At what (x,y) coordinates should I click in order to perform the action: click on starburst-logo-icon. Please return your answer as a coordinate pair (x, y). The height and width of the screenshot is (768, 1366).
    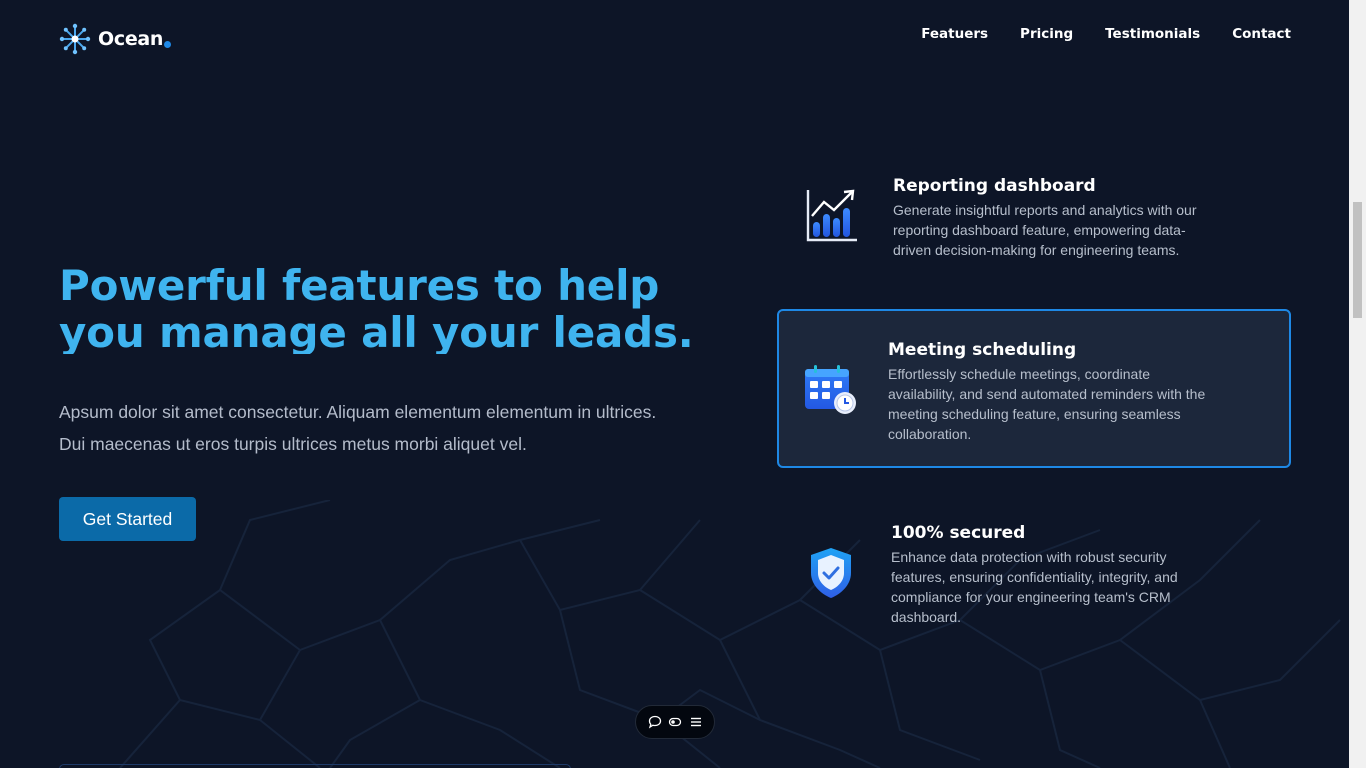
    Looking at the image, I should click on (75, 39).